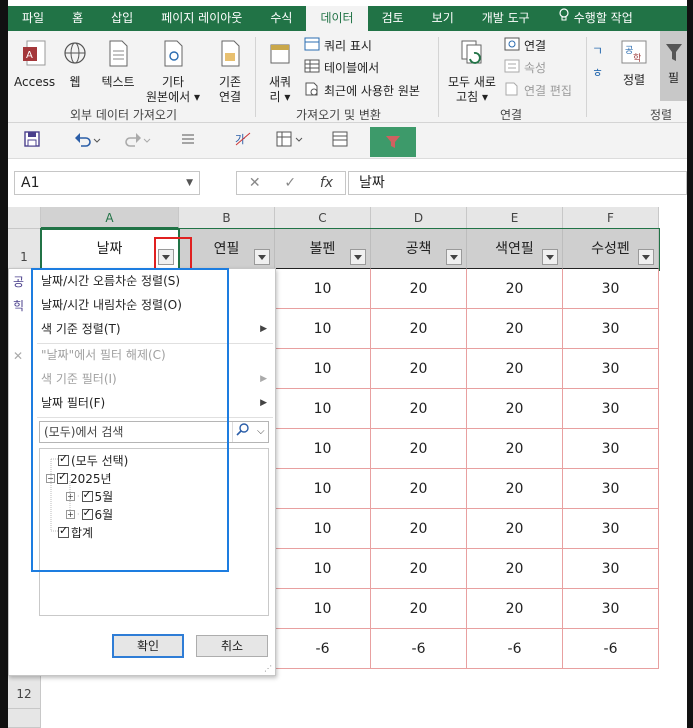 The image size is (693, 728). I want to click on confirm-icon: ✓, so click(290, 183).